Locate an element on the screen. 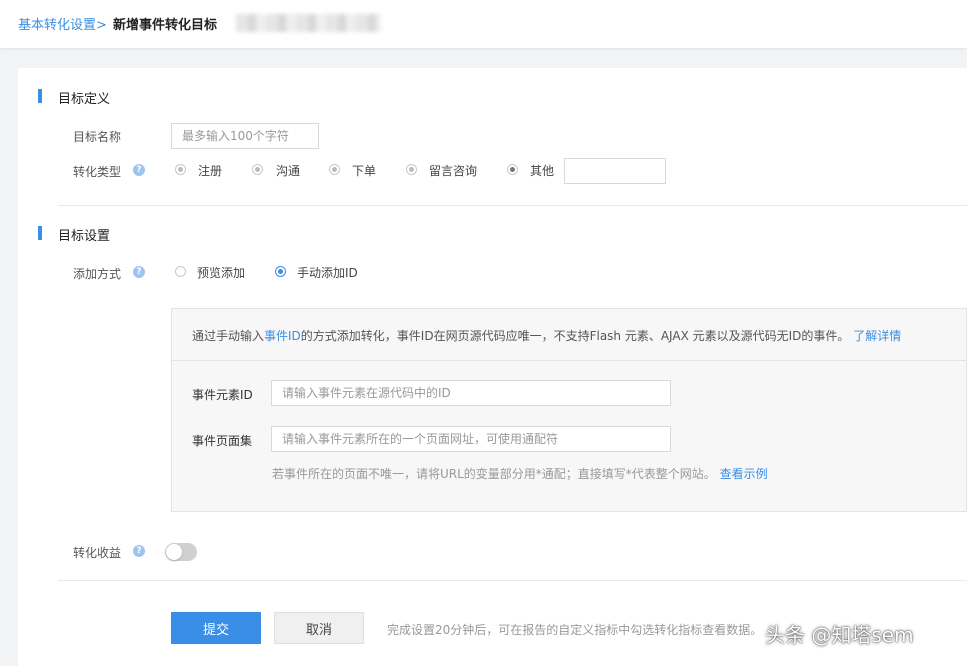 This screenshot has height=666, width=967. event-page-input is located at coordinates (471, 439).